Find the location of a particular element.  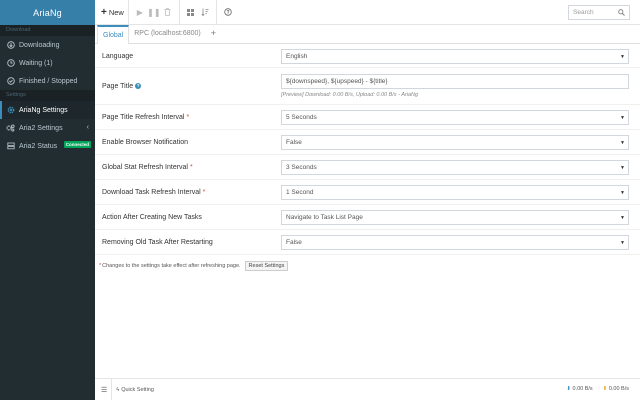

search-icon is located at coordinates (621, 13).